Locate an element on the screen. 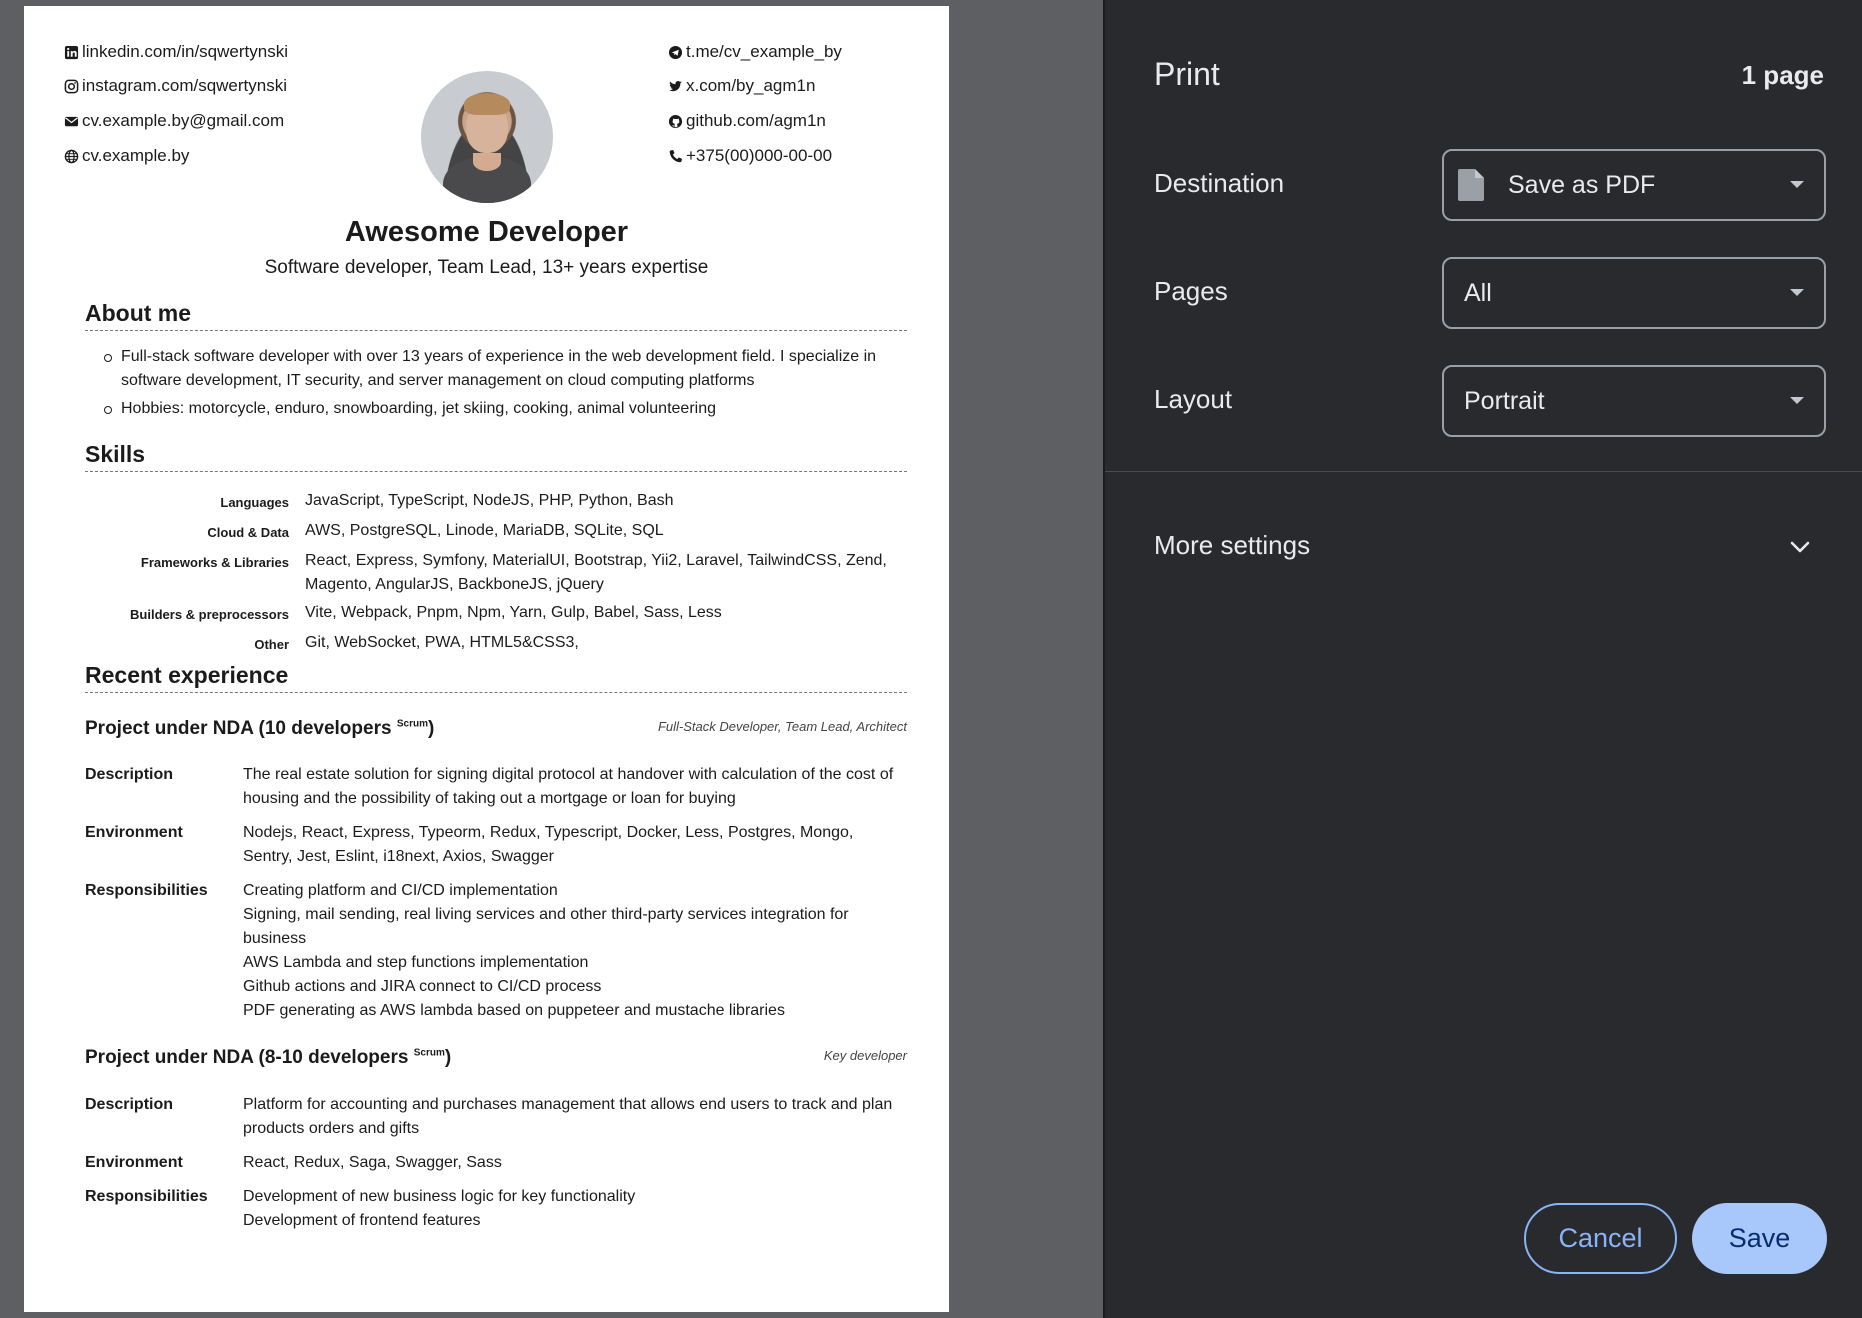 This screenshot has width=1862, height=1318. more-settings-toggle: More settings is located at coordinates (1232, 545).